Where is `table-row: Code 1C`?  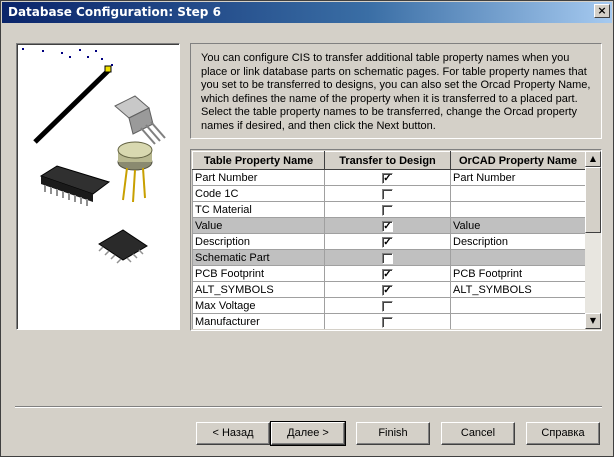
table-row: Code 1C is located at coordinates (388, 193).